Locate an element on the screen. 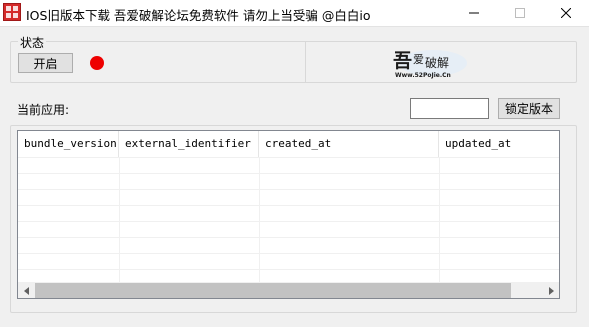 Image resolution: width=589 pixels, height=327 pixels. lock-version-button: 锁定版本 is located at coordinates (529, 108).